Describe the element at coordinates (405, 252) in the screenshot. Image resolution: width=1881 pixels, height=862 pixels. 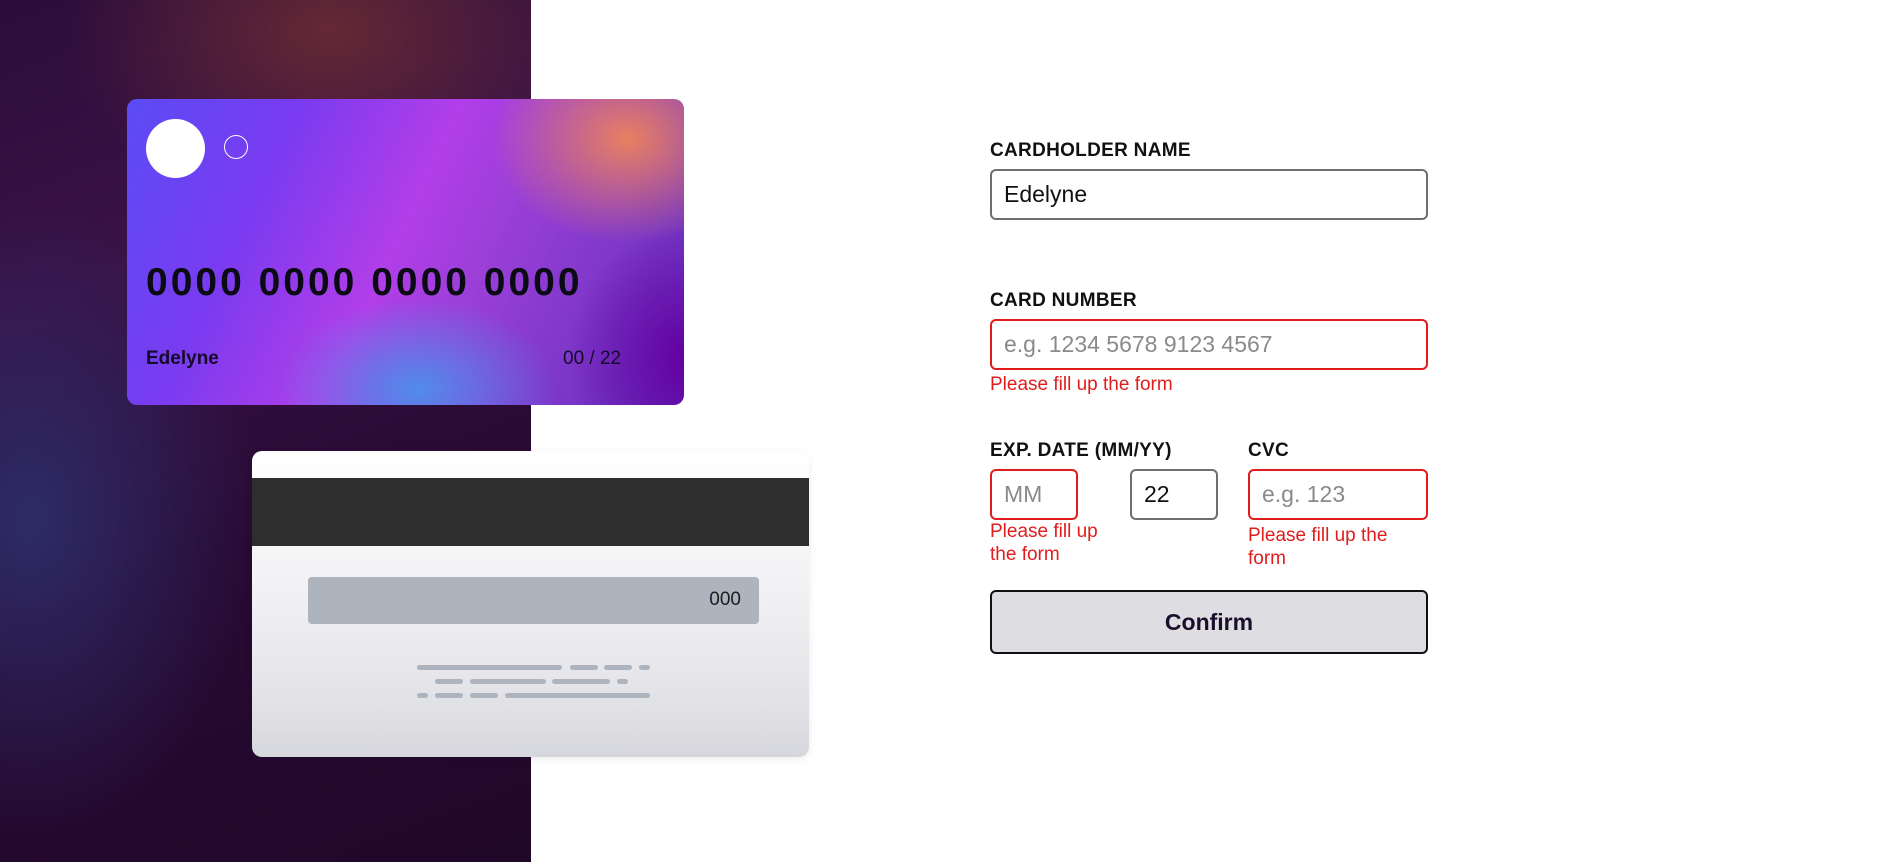
I see `card-front: 0000 0000 0000 0000 Edelyne 00 / 22` at that location.